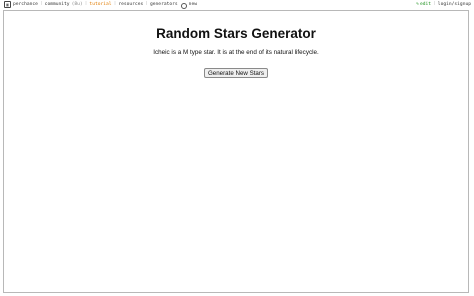 This screenshot has width=474, height=296. I want to click on button-container: Generate New Stars, so click(236, 71).